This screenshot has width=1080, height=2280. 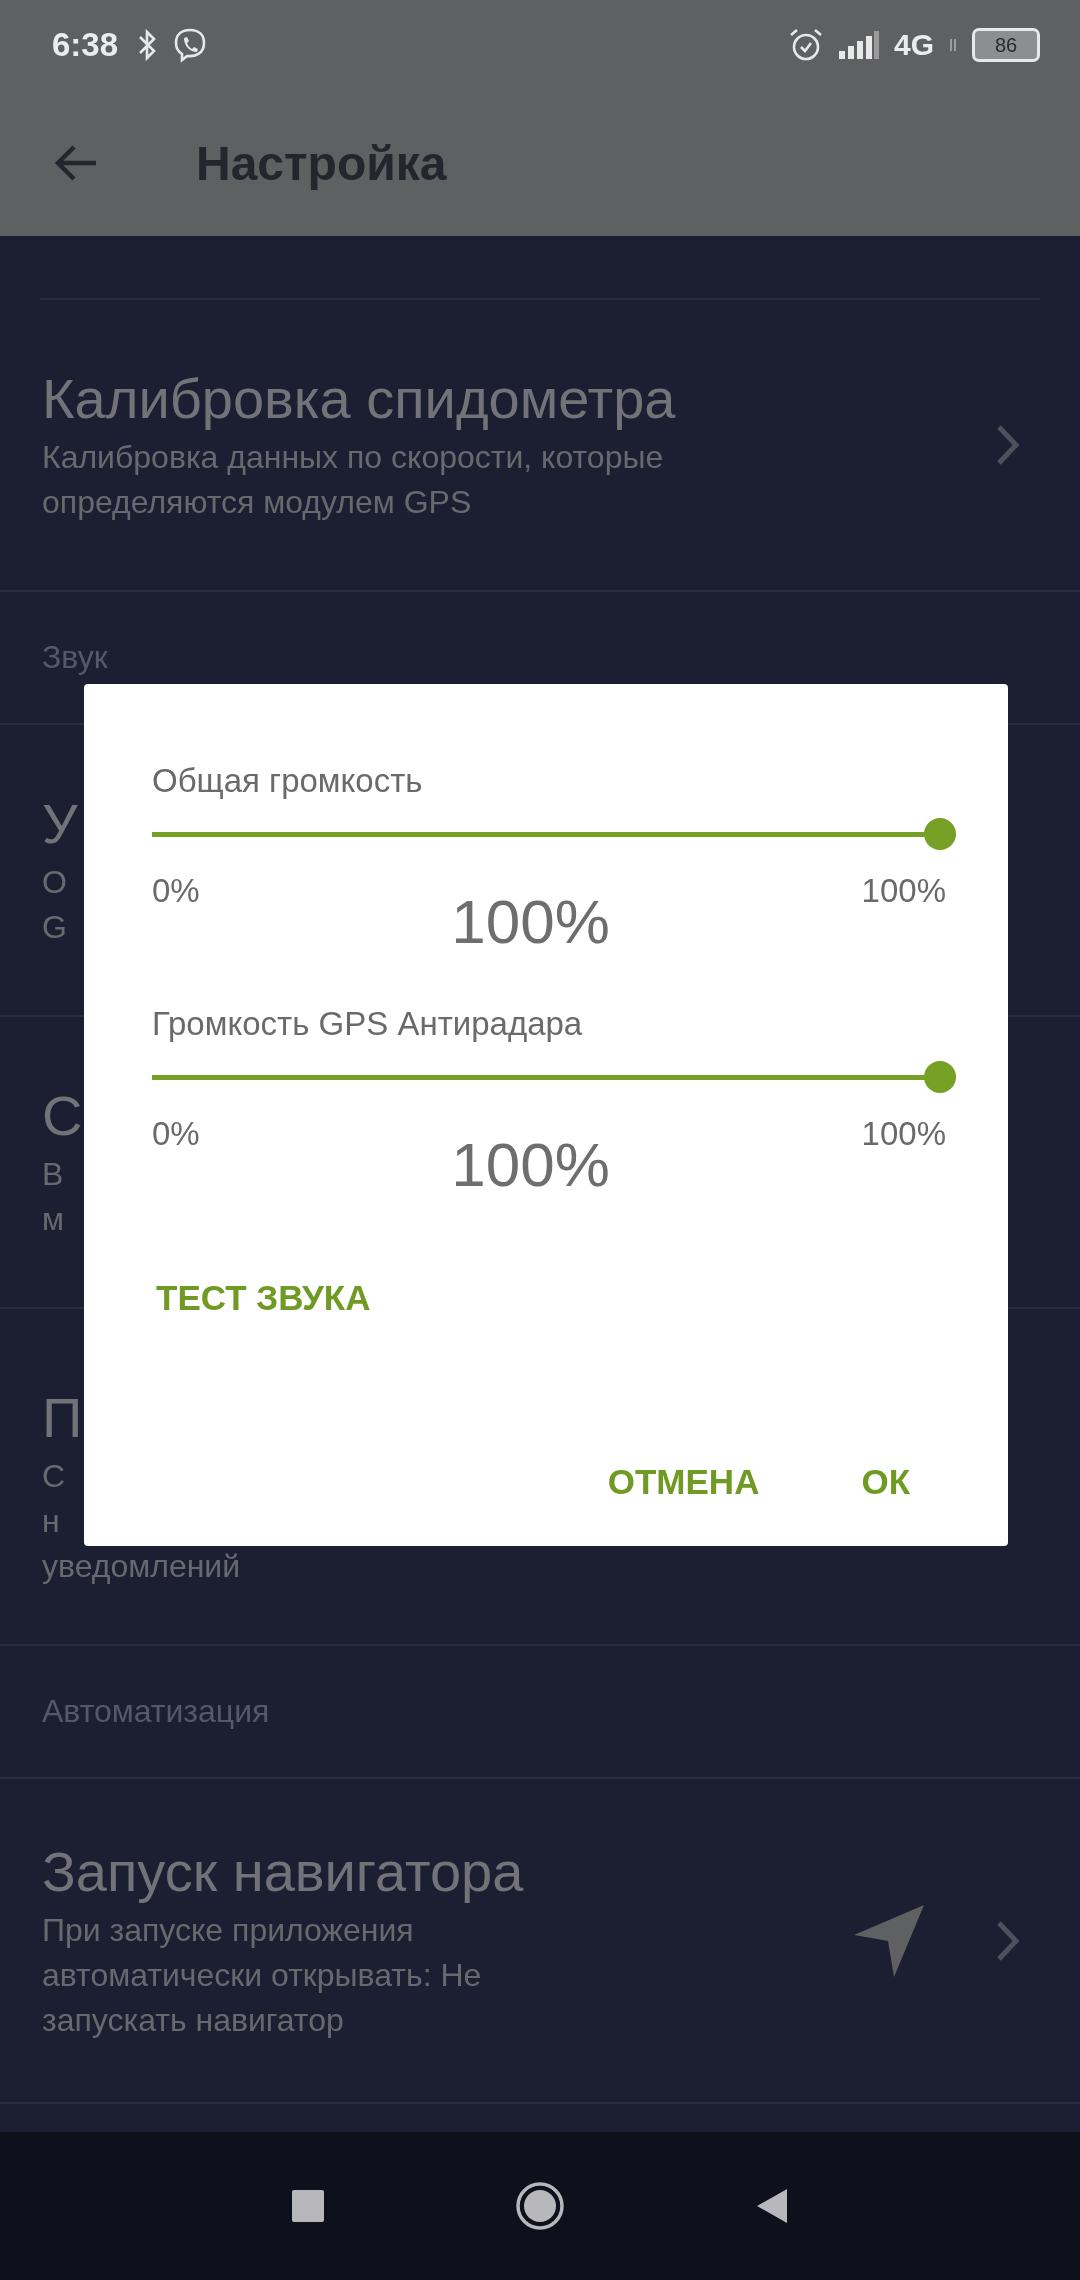 What do you see at coordinates (75, 657) in the screenshot?
I see `section-header: Звук` at bounding box center [75, 657].